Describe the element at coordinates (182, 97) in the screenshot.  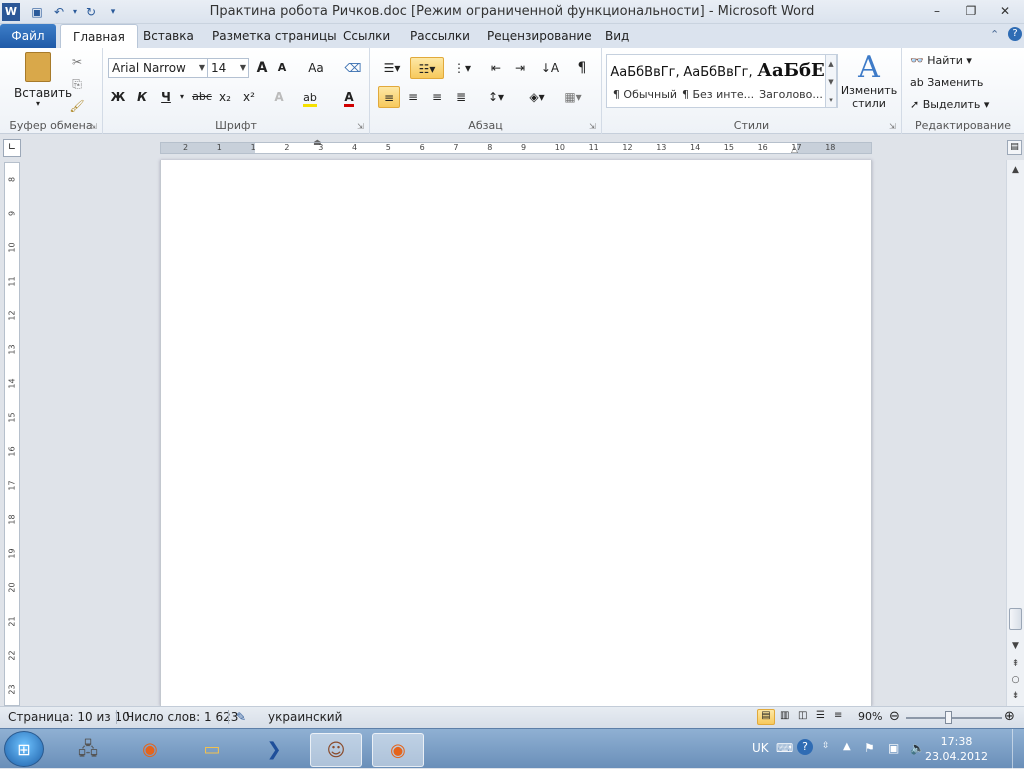
I see `underline-dropdown-icon: ▾` at that location.